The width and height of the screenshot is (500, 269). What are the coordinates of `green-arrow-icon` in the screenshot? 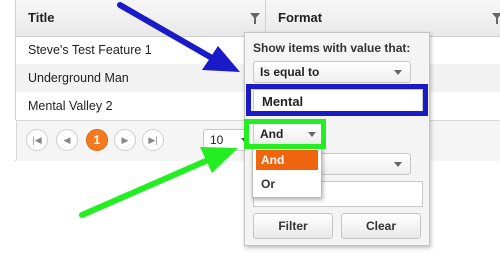 It's located at (158, 182).